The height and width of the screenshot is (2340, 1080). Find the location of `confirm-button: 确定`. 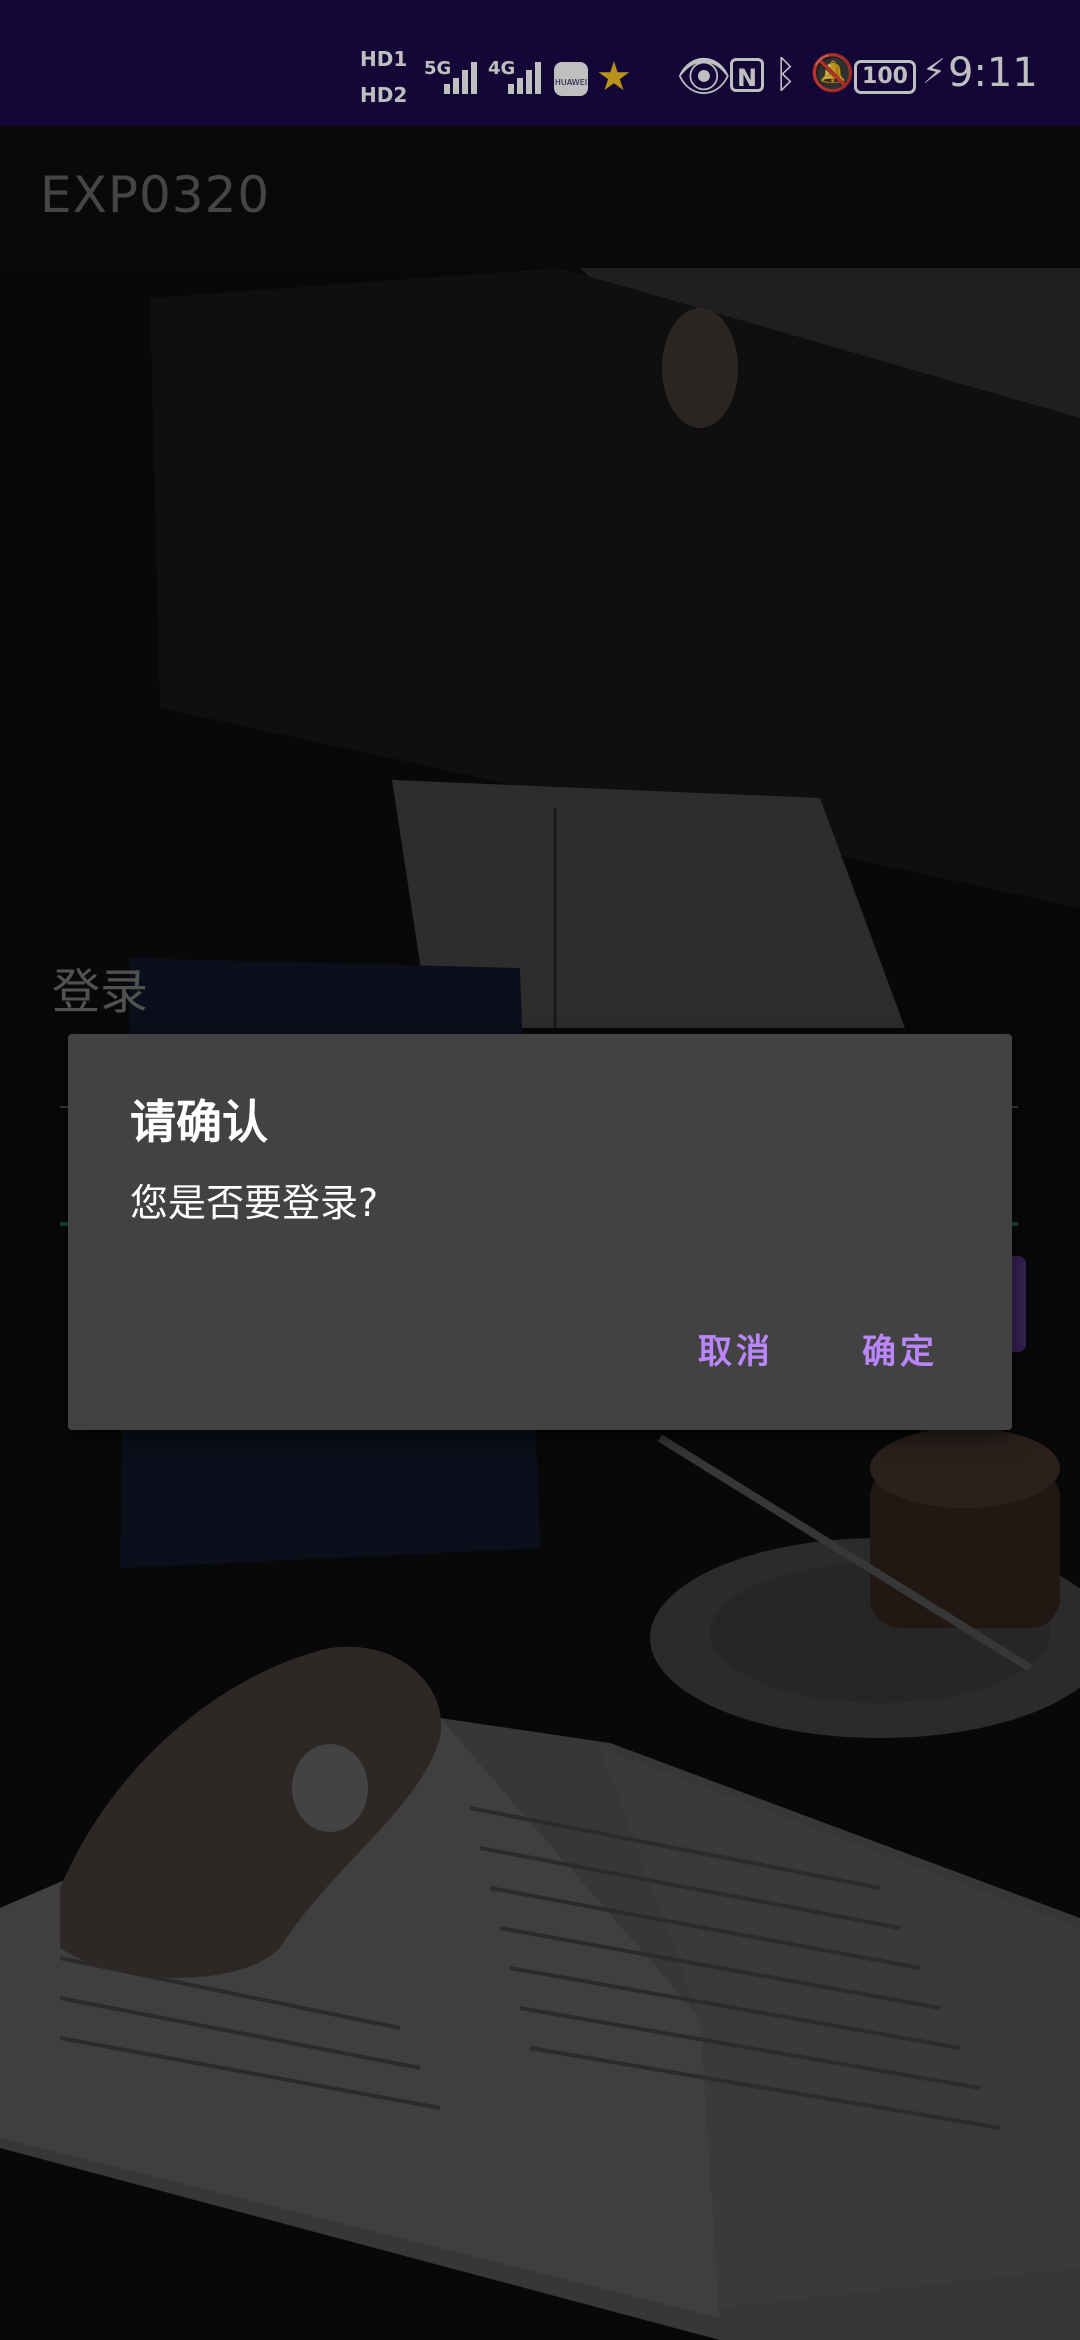

confirm-button: 确定 is located at coordinates (900, 1348).